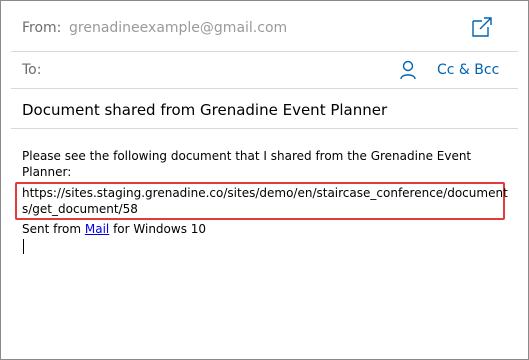 The height and width of the screenshot is (360, 529). I want to click on signature-line: Sent from Mail for Windows 10, so click(114, 229).